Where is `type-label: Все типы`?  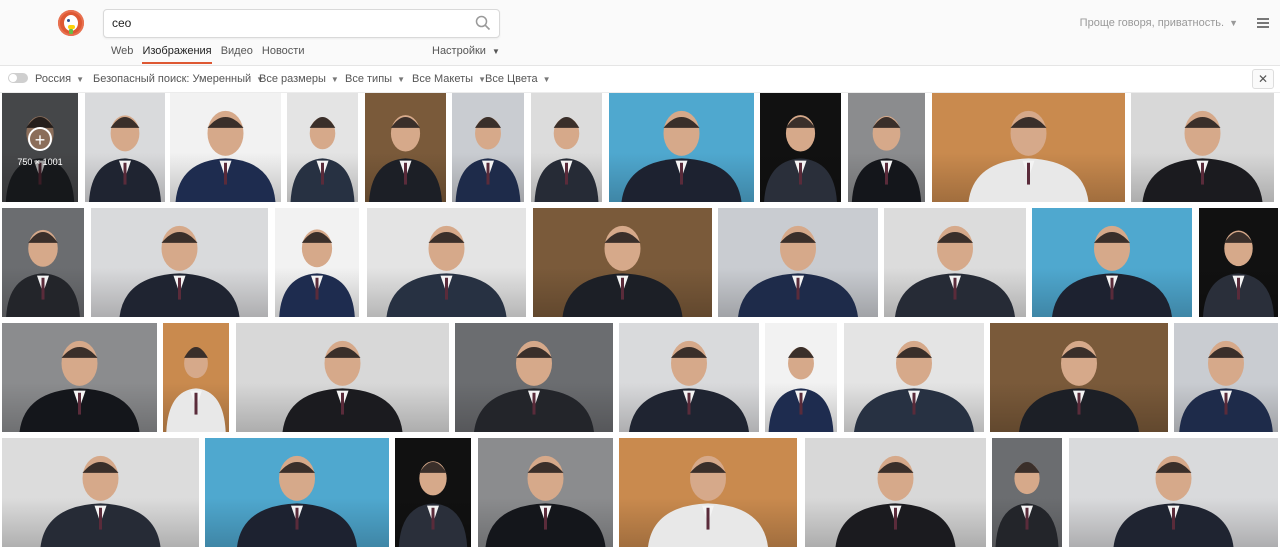
type-label: Все типы is located at coordinates (369, 79).